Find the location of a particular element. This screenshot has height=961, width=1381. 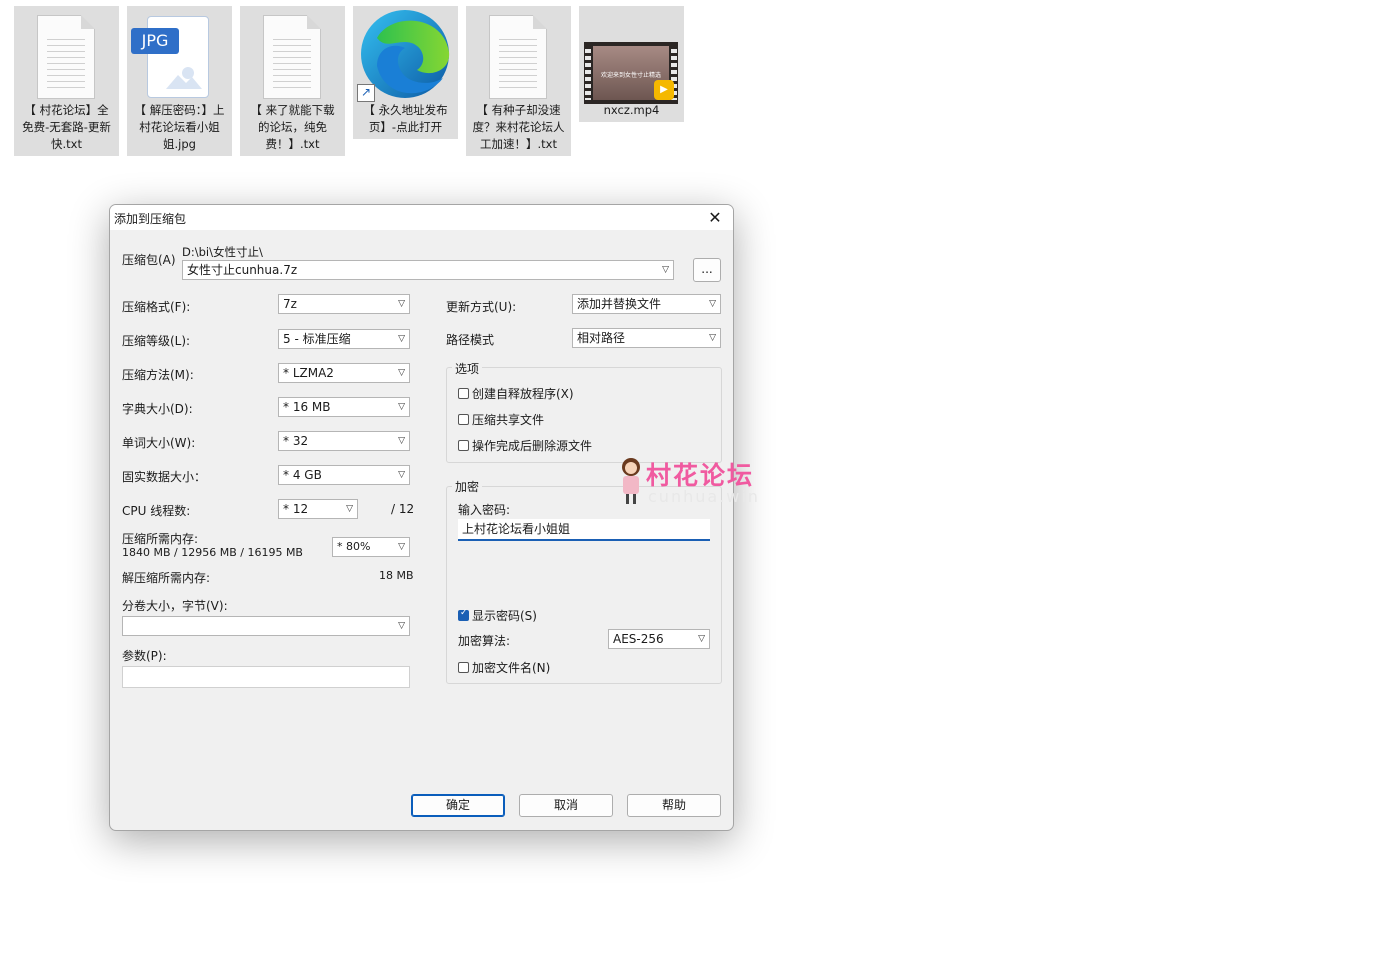

desktop-file-5: 【 有种子却没速度？来村花论坛人工加速！】.txt is located at coordinates (518, 81).